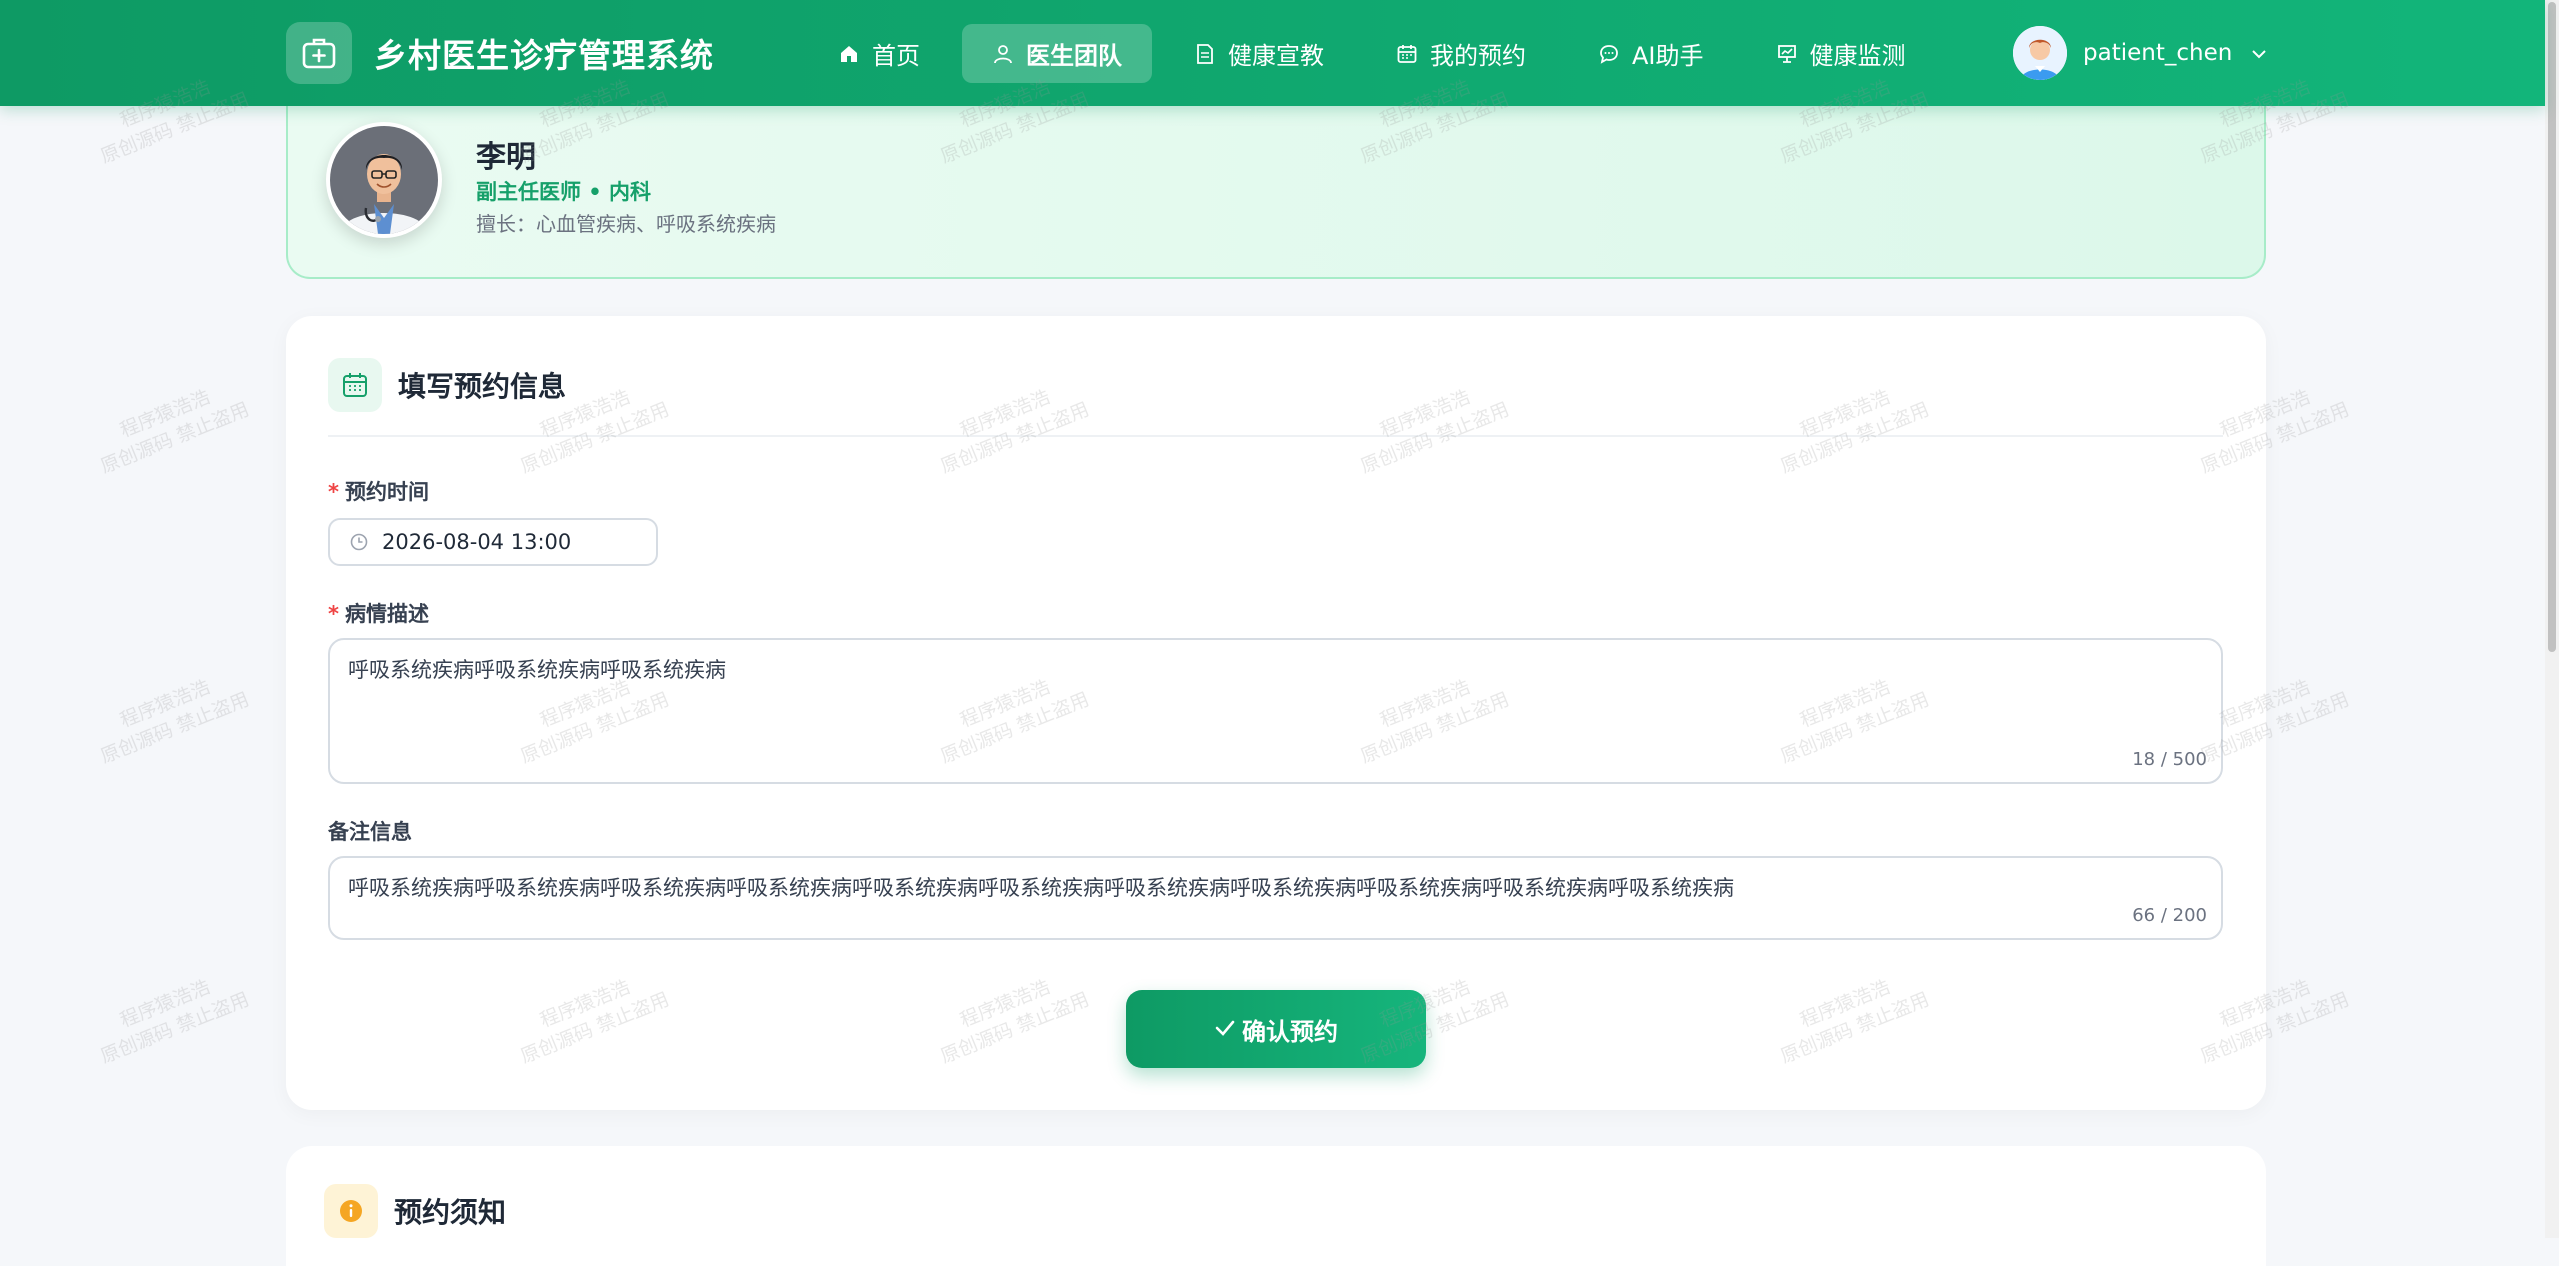  I want to click on clock-icon, so click(359, 542).